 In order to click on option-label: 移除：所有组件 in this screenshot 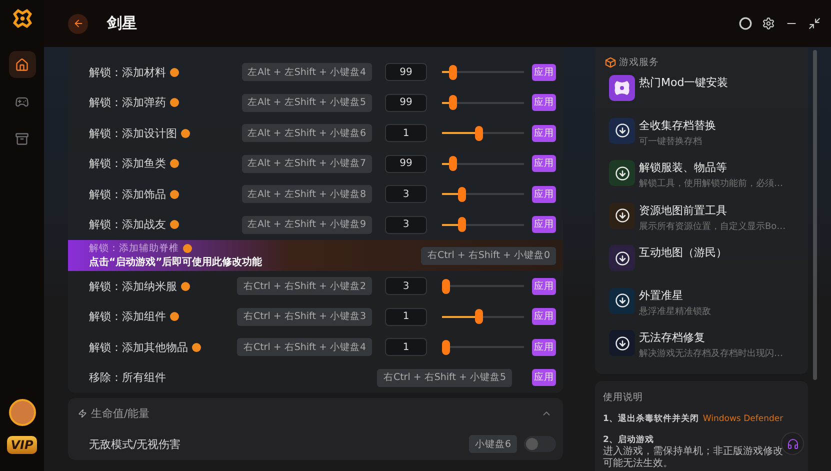, I will do `click(127, 378)`.